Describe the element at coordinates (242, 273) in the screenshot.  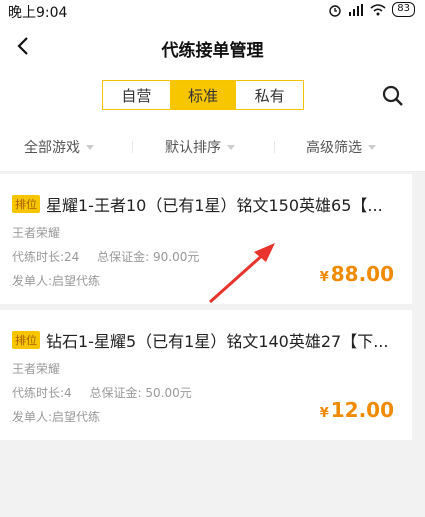
I see `annotation-arrow-icon` at that location.